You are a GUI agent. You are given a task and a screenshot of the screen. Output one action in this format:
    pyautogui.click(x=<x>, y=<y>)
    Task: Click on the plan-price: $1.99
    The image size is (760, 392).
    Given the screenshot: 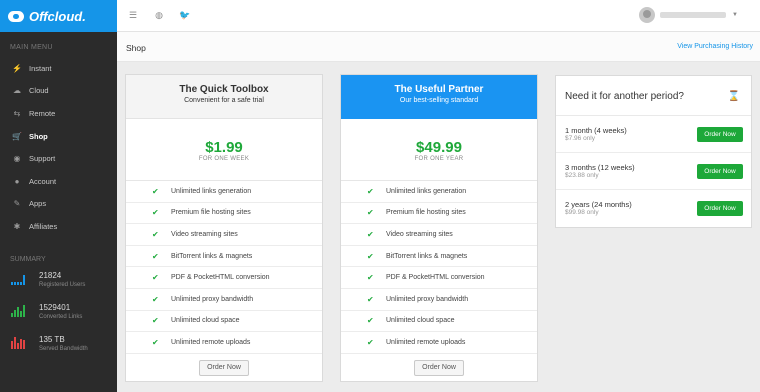 What is the action you would take?
    pyautogui.click(x=224, y=147)
    